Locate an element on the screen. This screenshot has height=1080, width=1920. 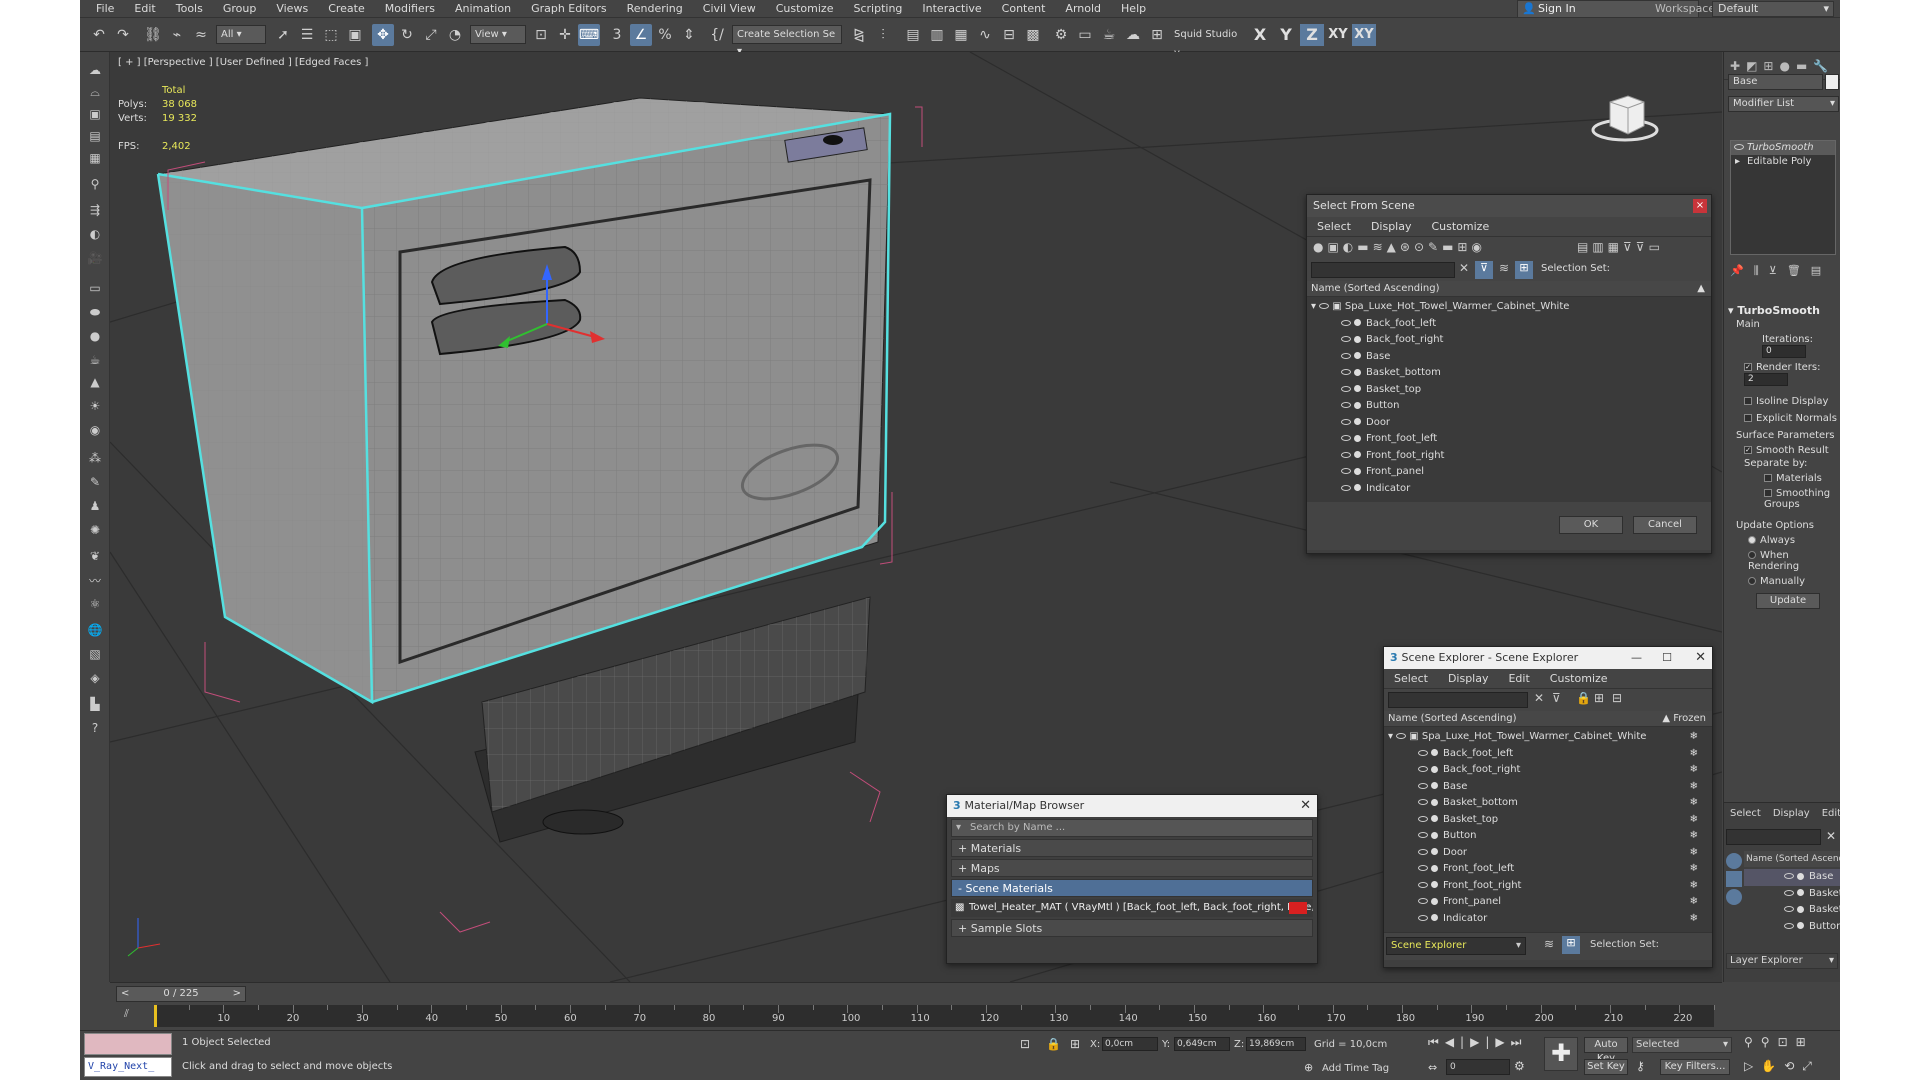
create-camera-icon: ▤ is located at coordinates (95, 136).